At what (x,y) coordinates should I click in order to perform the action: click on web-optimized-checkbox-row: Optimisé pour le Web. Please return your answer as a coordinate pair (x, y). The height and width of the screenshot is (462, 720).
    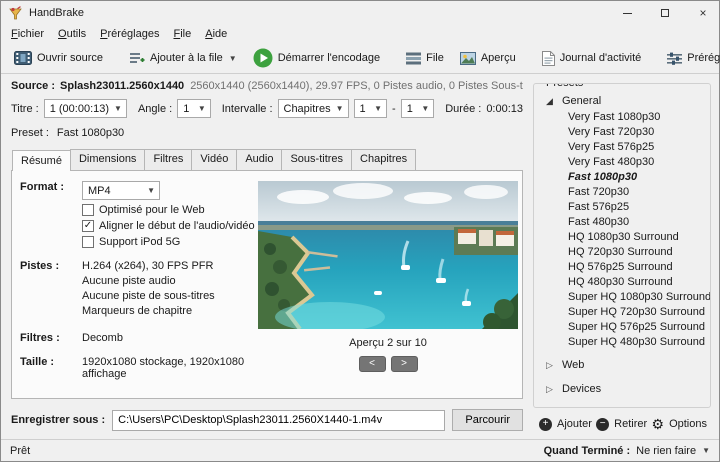
    Looking at the image, I should click on (172, 210).